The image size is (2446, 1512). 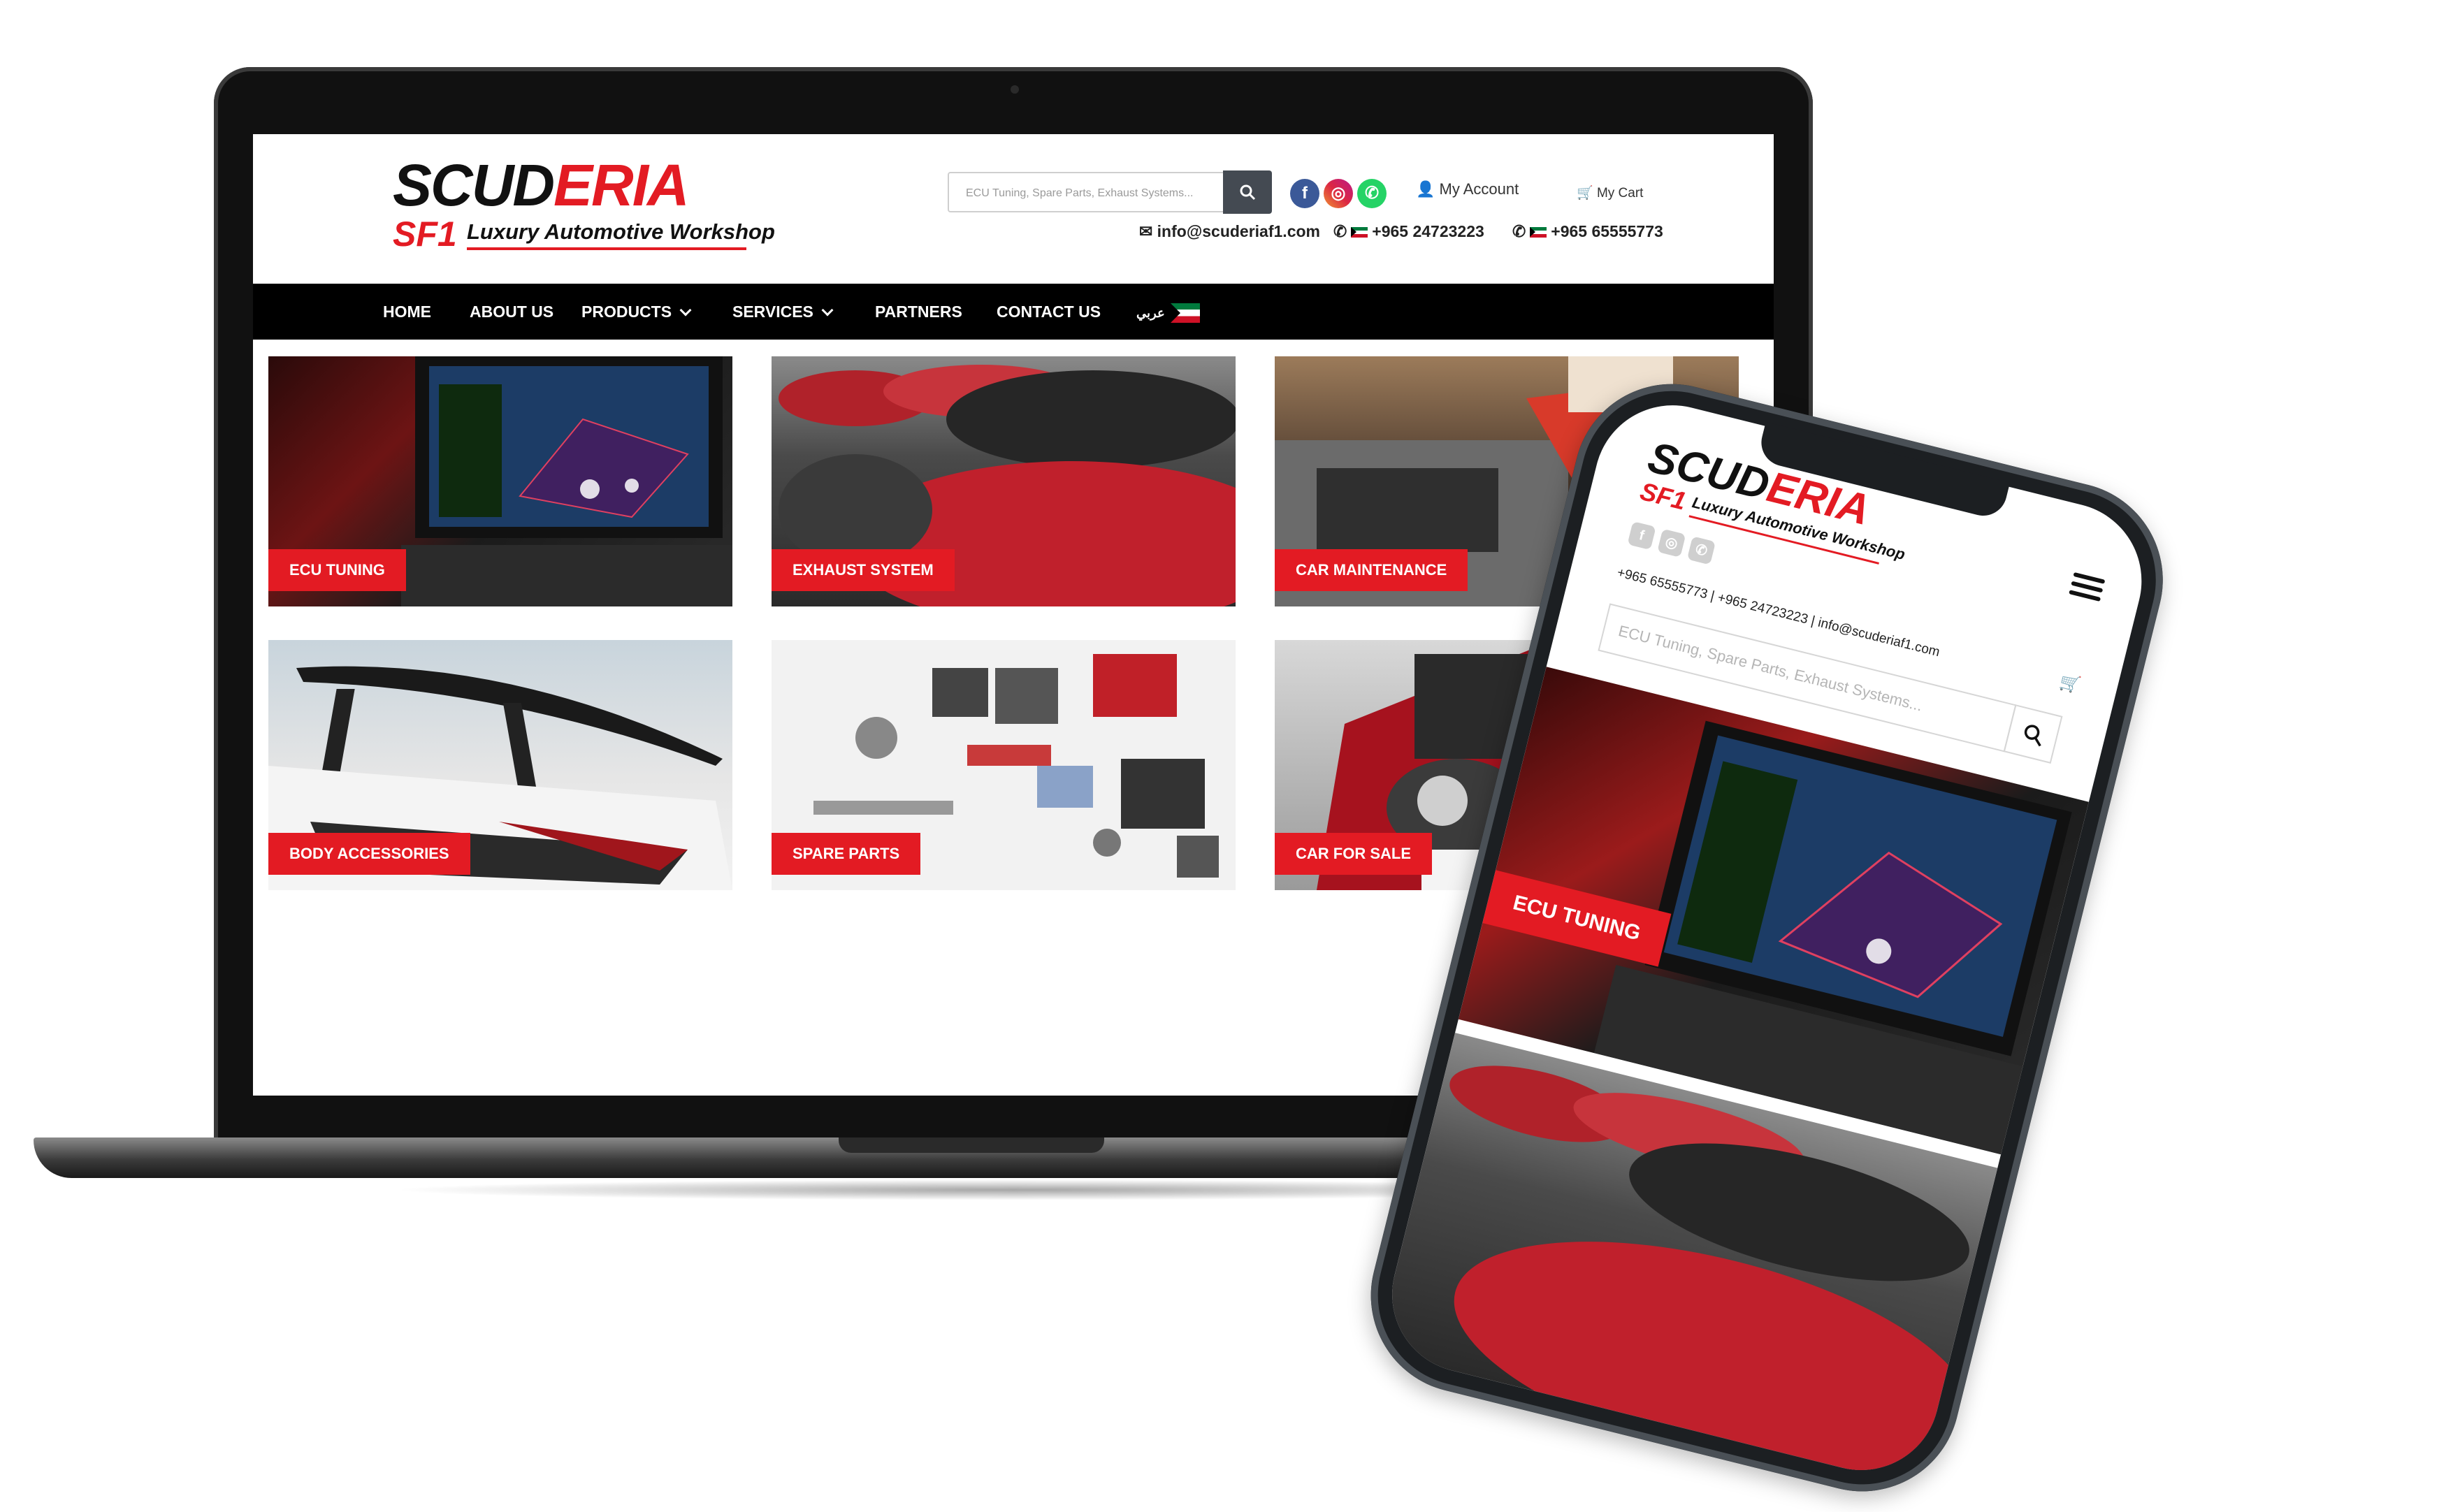 What do you see at coordinates (337, 570) in the screenshot?
I see `tile-label: ECU TUNING` at bounding box center [337, 570].